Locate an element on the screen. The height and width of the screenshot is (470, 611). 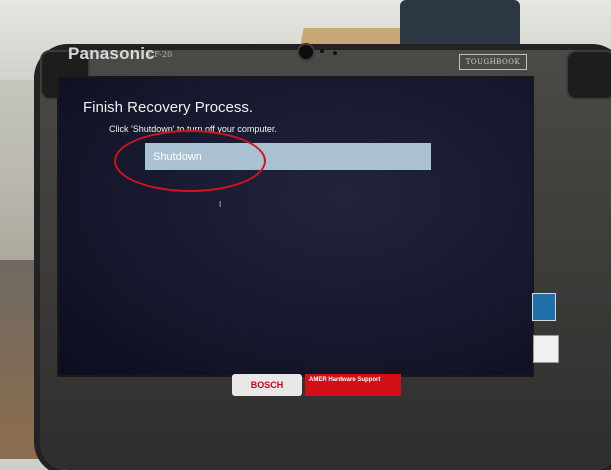
page-title: Finish Recovery Process. is located at coordinates (168, 107).